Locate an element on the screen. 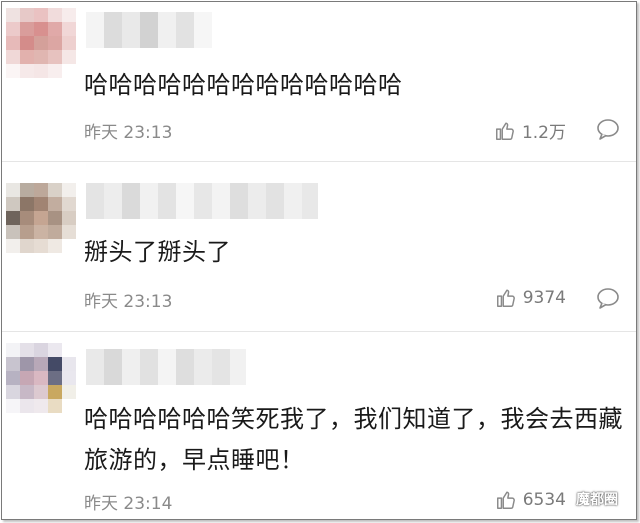 The image size is (640, 523). like-count: 1.2万 is located at coordinates (543, 133).